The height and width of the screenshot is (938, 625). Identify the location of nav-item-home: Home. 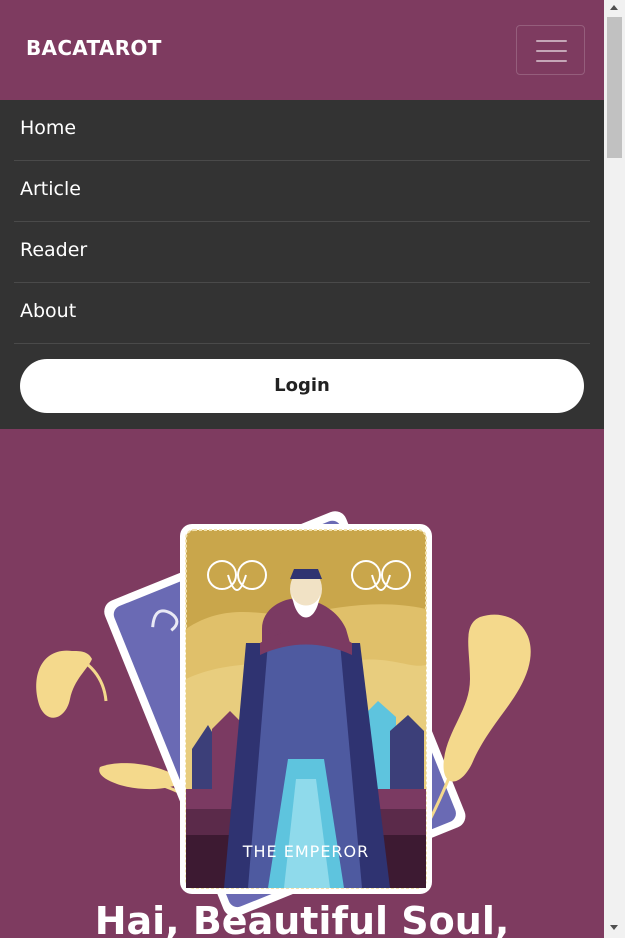
(302, 130).